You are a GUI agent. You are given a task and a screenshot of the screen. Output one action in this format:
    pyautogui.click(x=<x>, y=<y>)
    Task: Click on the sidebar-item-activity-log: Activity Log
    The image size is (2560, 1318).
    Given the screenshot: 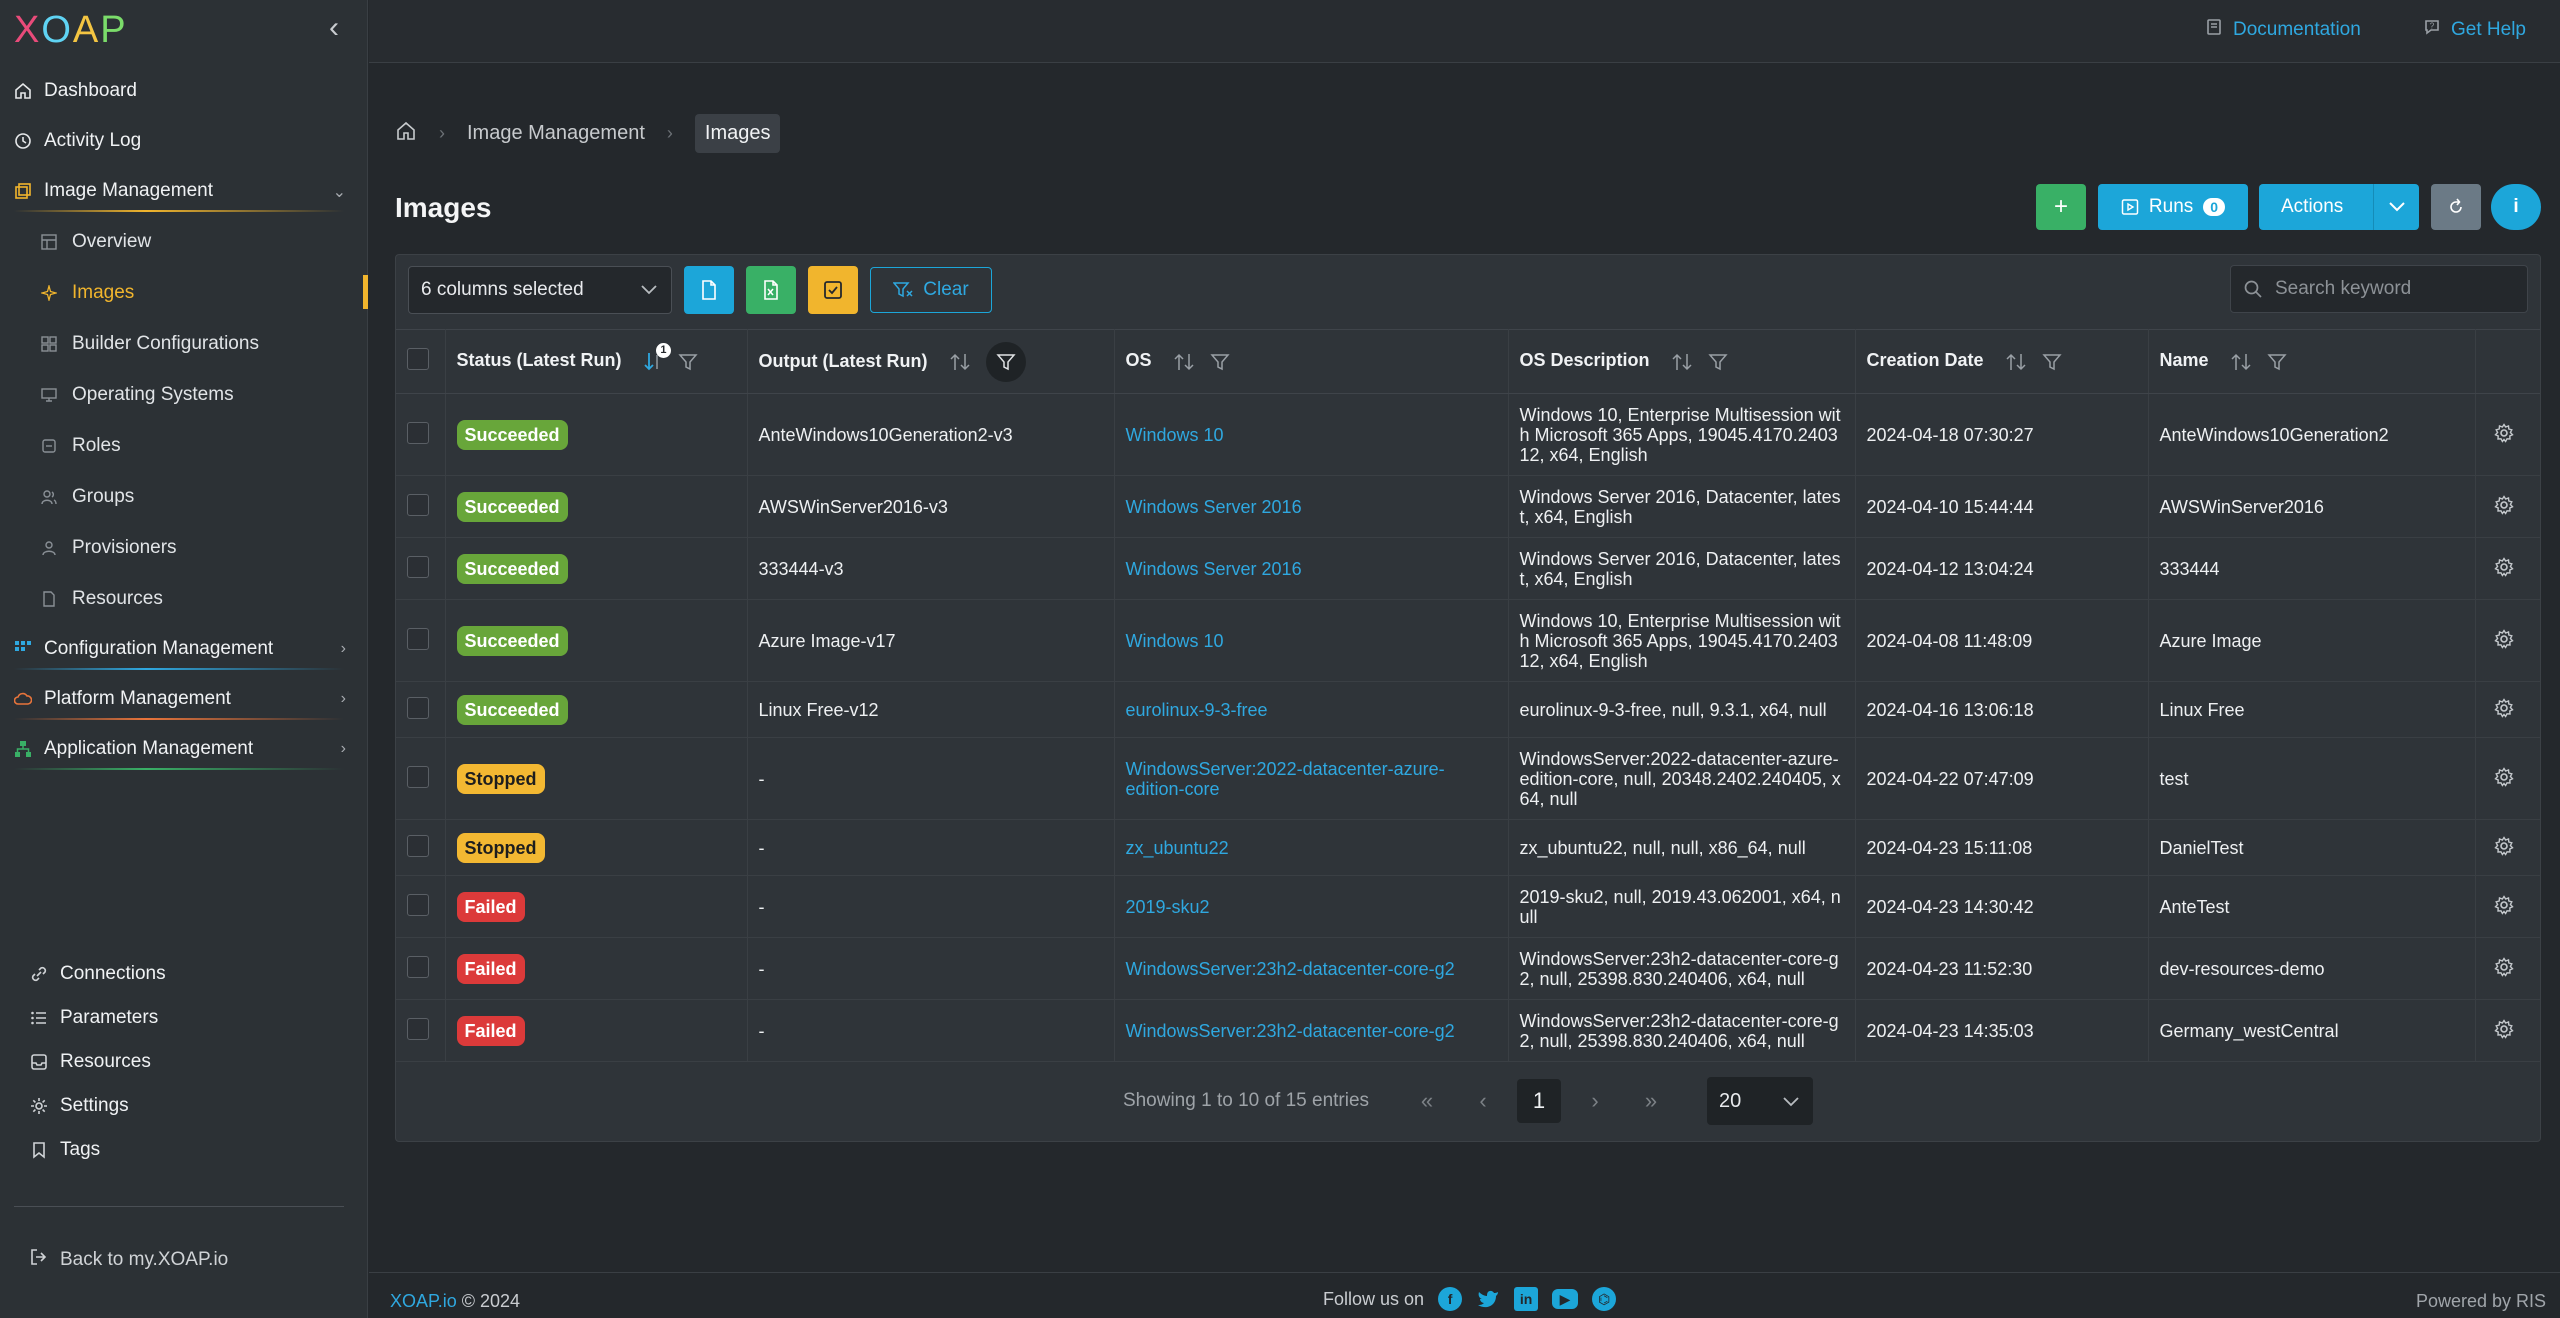 What is the action you would take?
    pyautogui.click(x=184, y=141)
    